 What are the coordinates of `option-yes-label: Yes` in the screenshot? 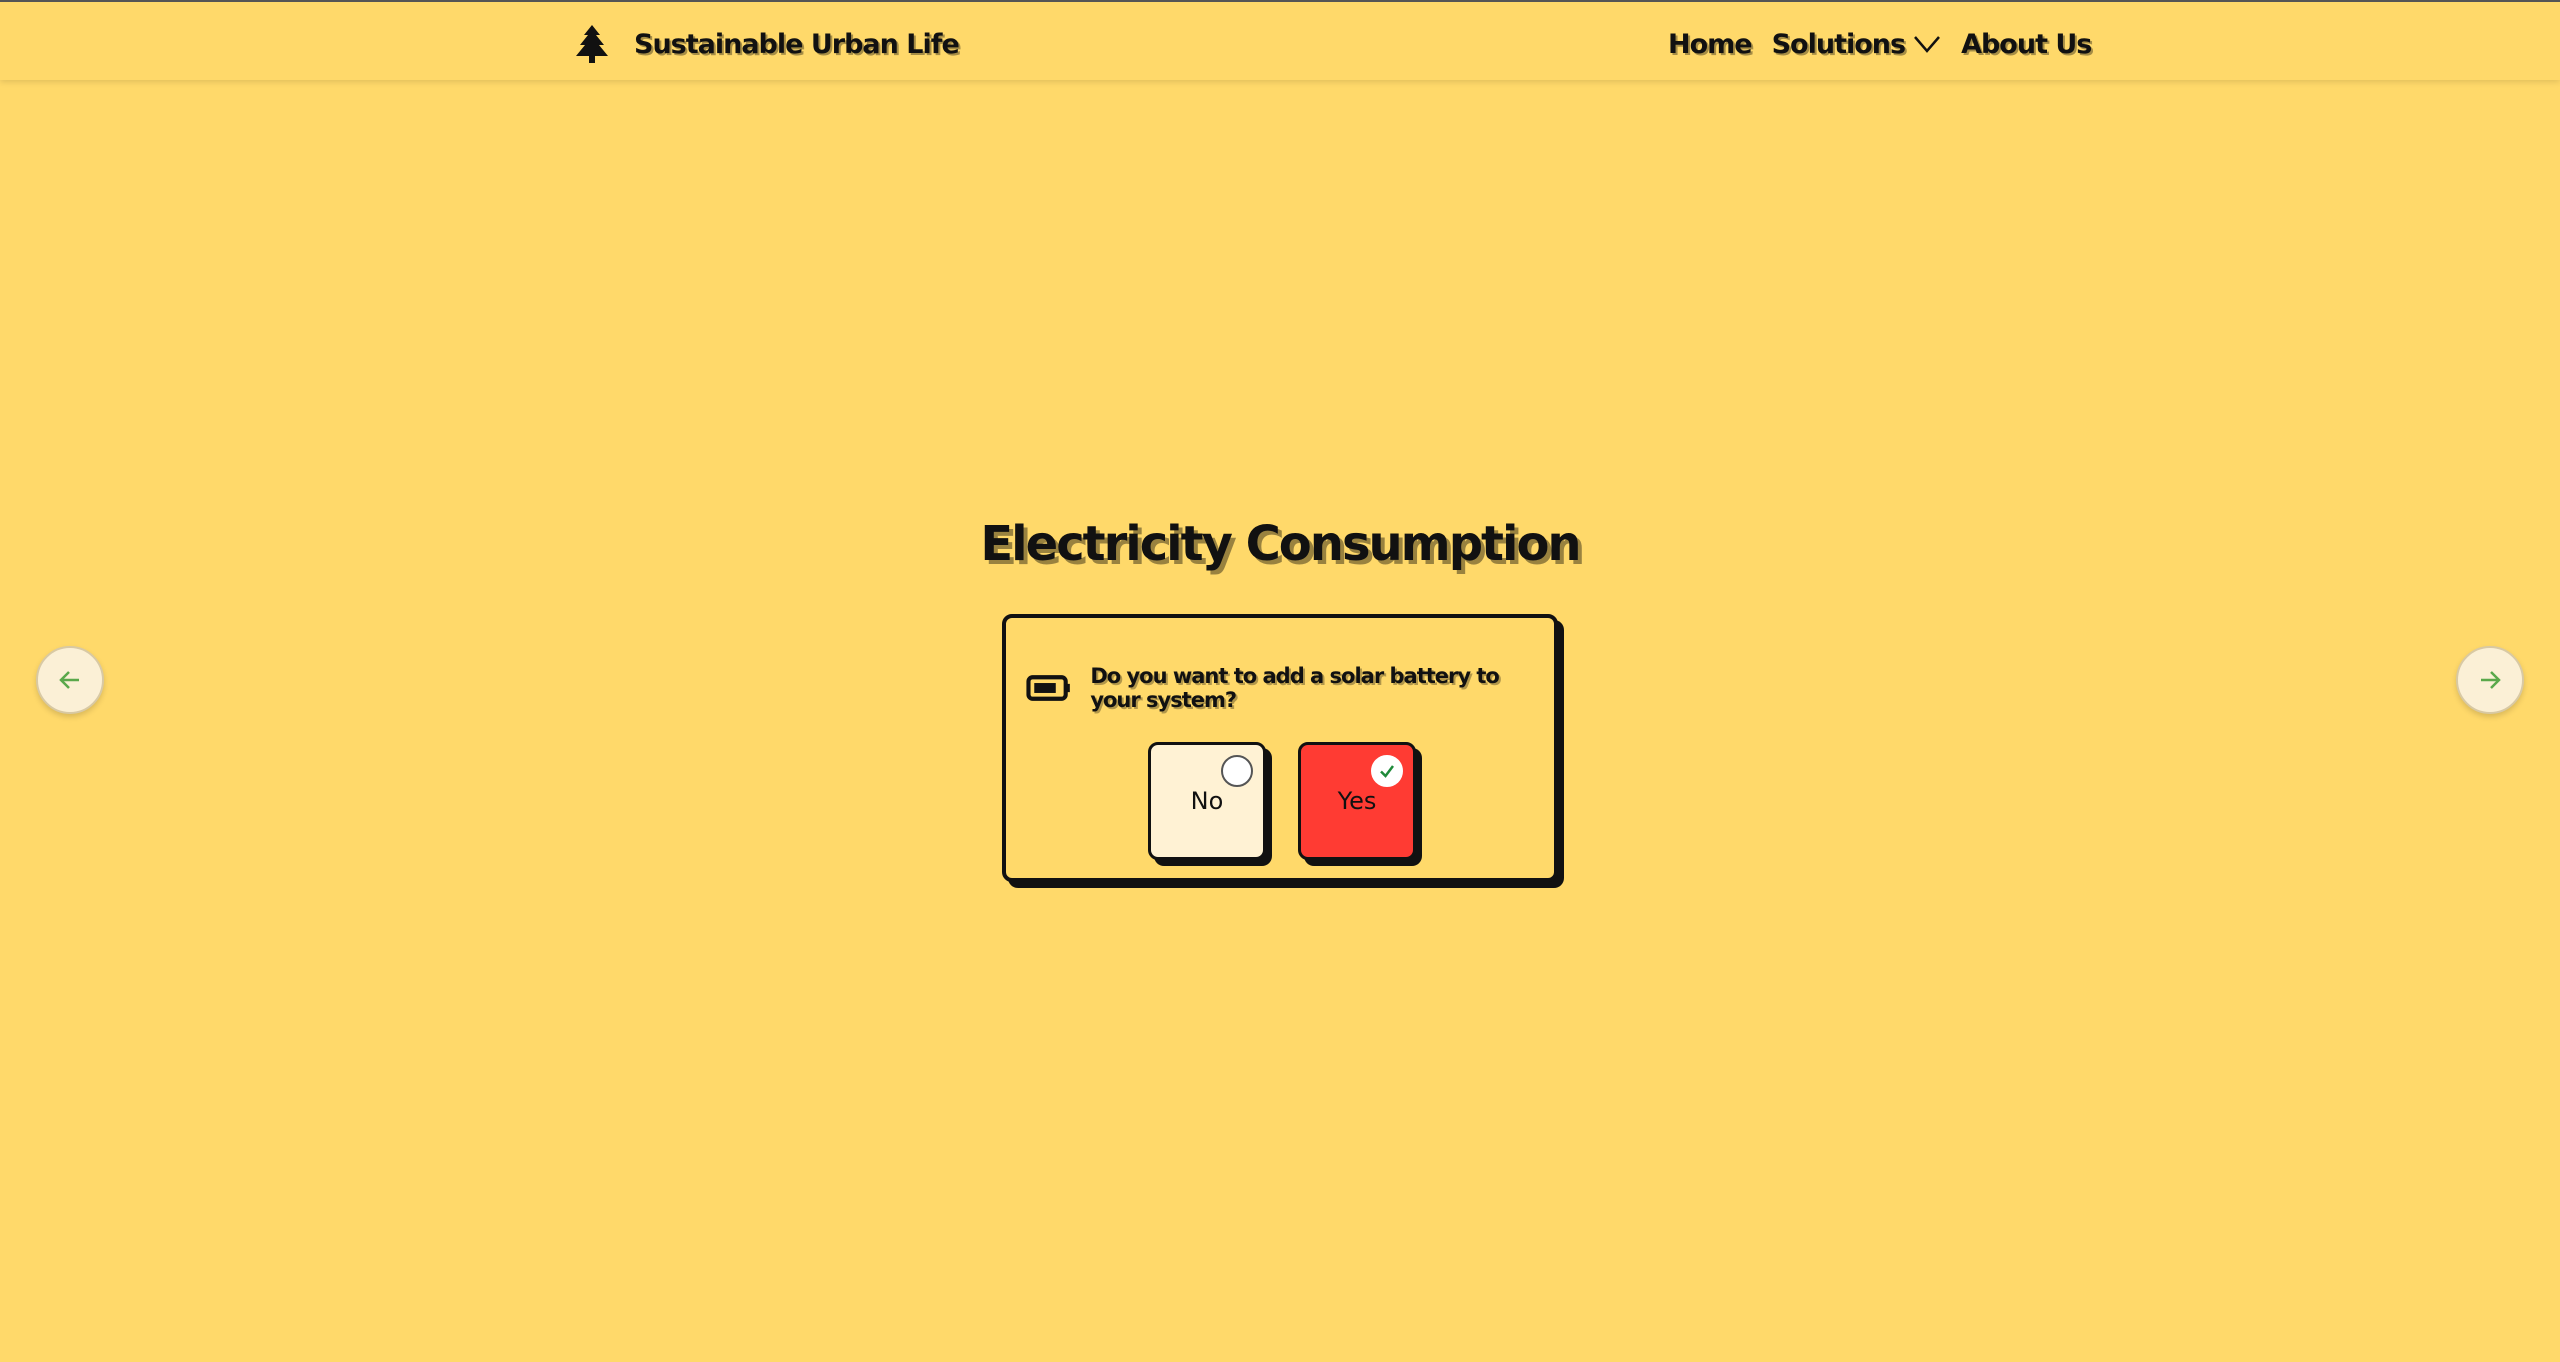 It's located at (1357, 801).